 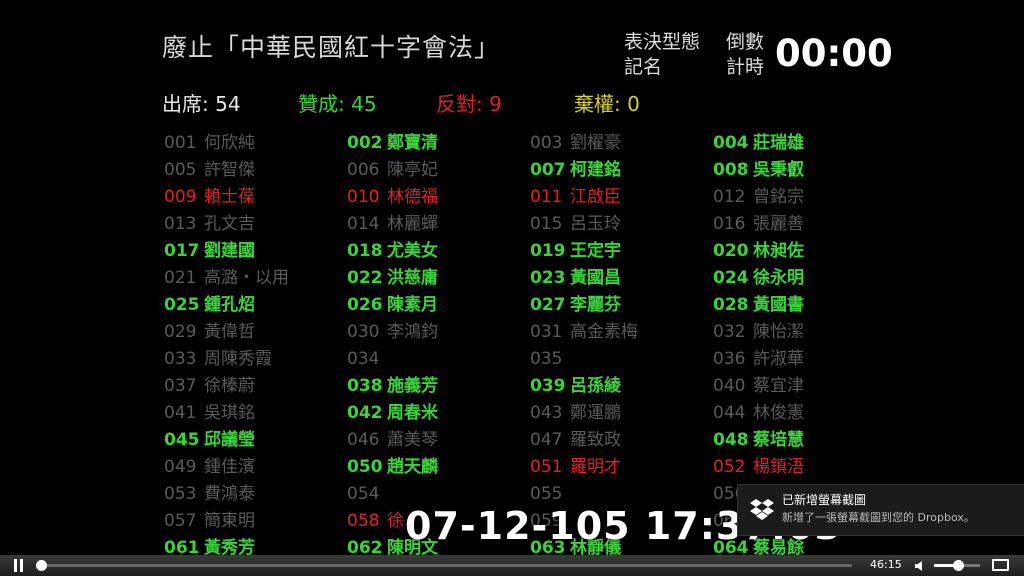 What do you see at coordinates (412, 278) in the screenshot?
I see `member-name: 洪慈庸` at bounding box center [412, 278].